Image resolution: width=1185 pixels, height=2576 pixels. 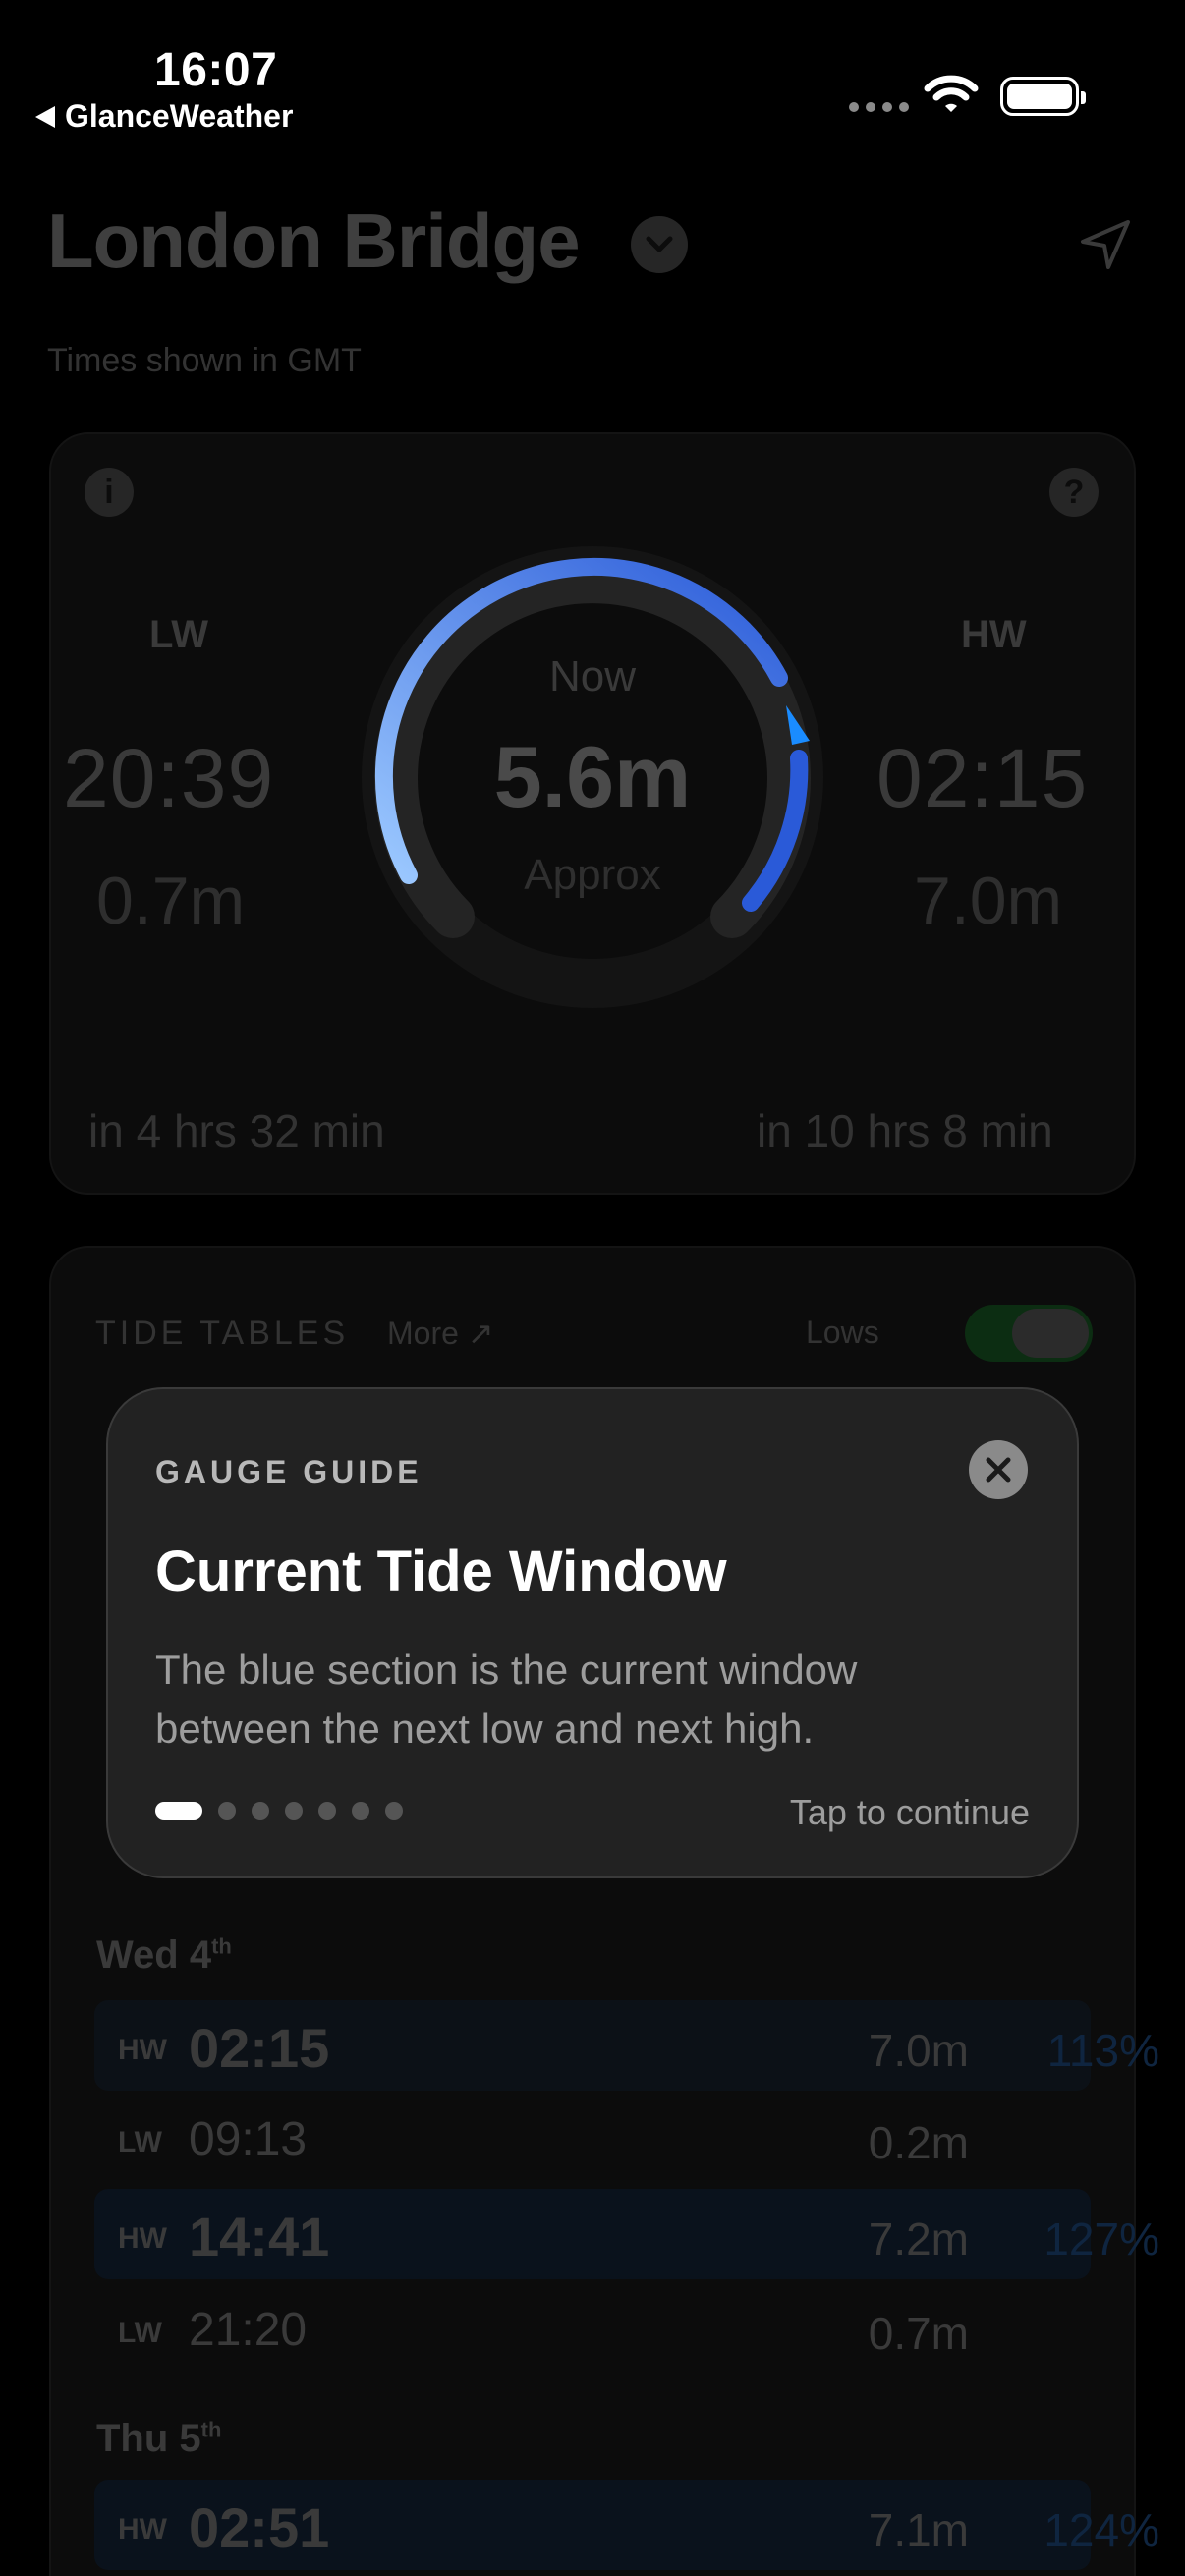 What do you see at coordinates (289, 1471) in the screenshot?
I see `guide-kicker: GAUGE GUIDE` at bounding box center [289, 1471].